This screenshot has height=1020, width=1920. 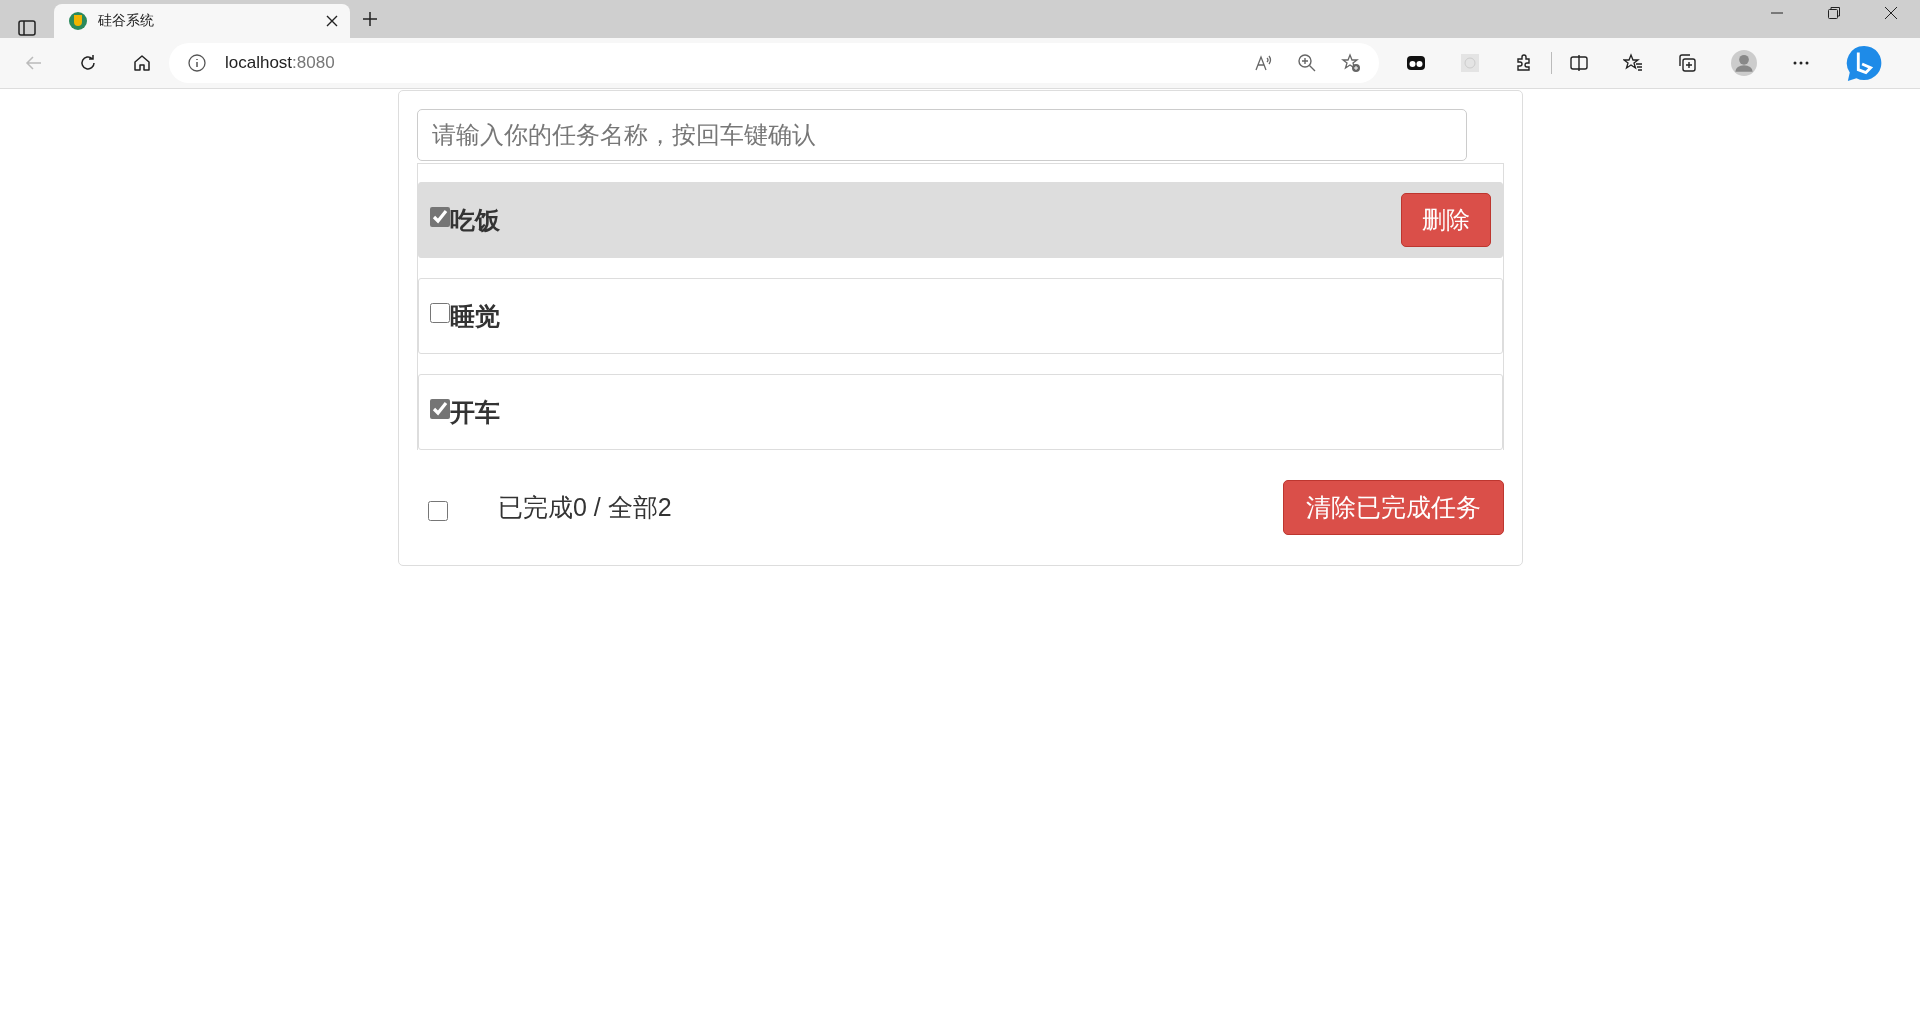 What do you see at coordinates (475, 316) in the screenshot?
I see `todo-title: 睡觉` at bounding box center [475, 316].